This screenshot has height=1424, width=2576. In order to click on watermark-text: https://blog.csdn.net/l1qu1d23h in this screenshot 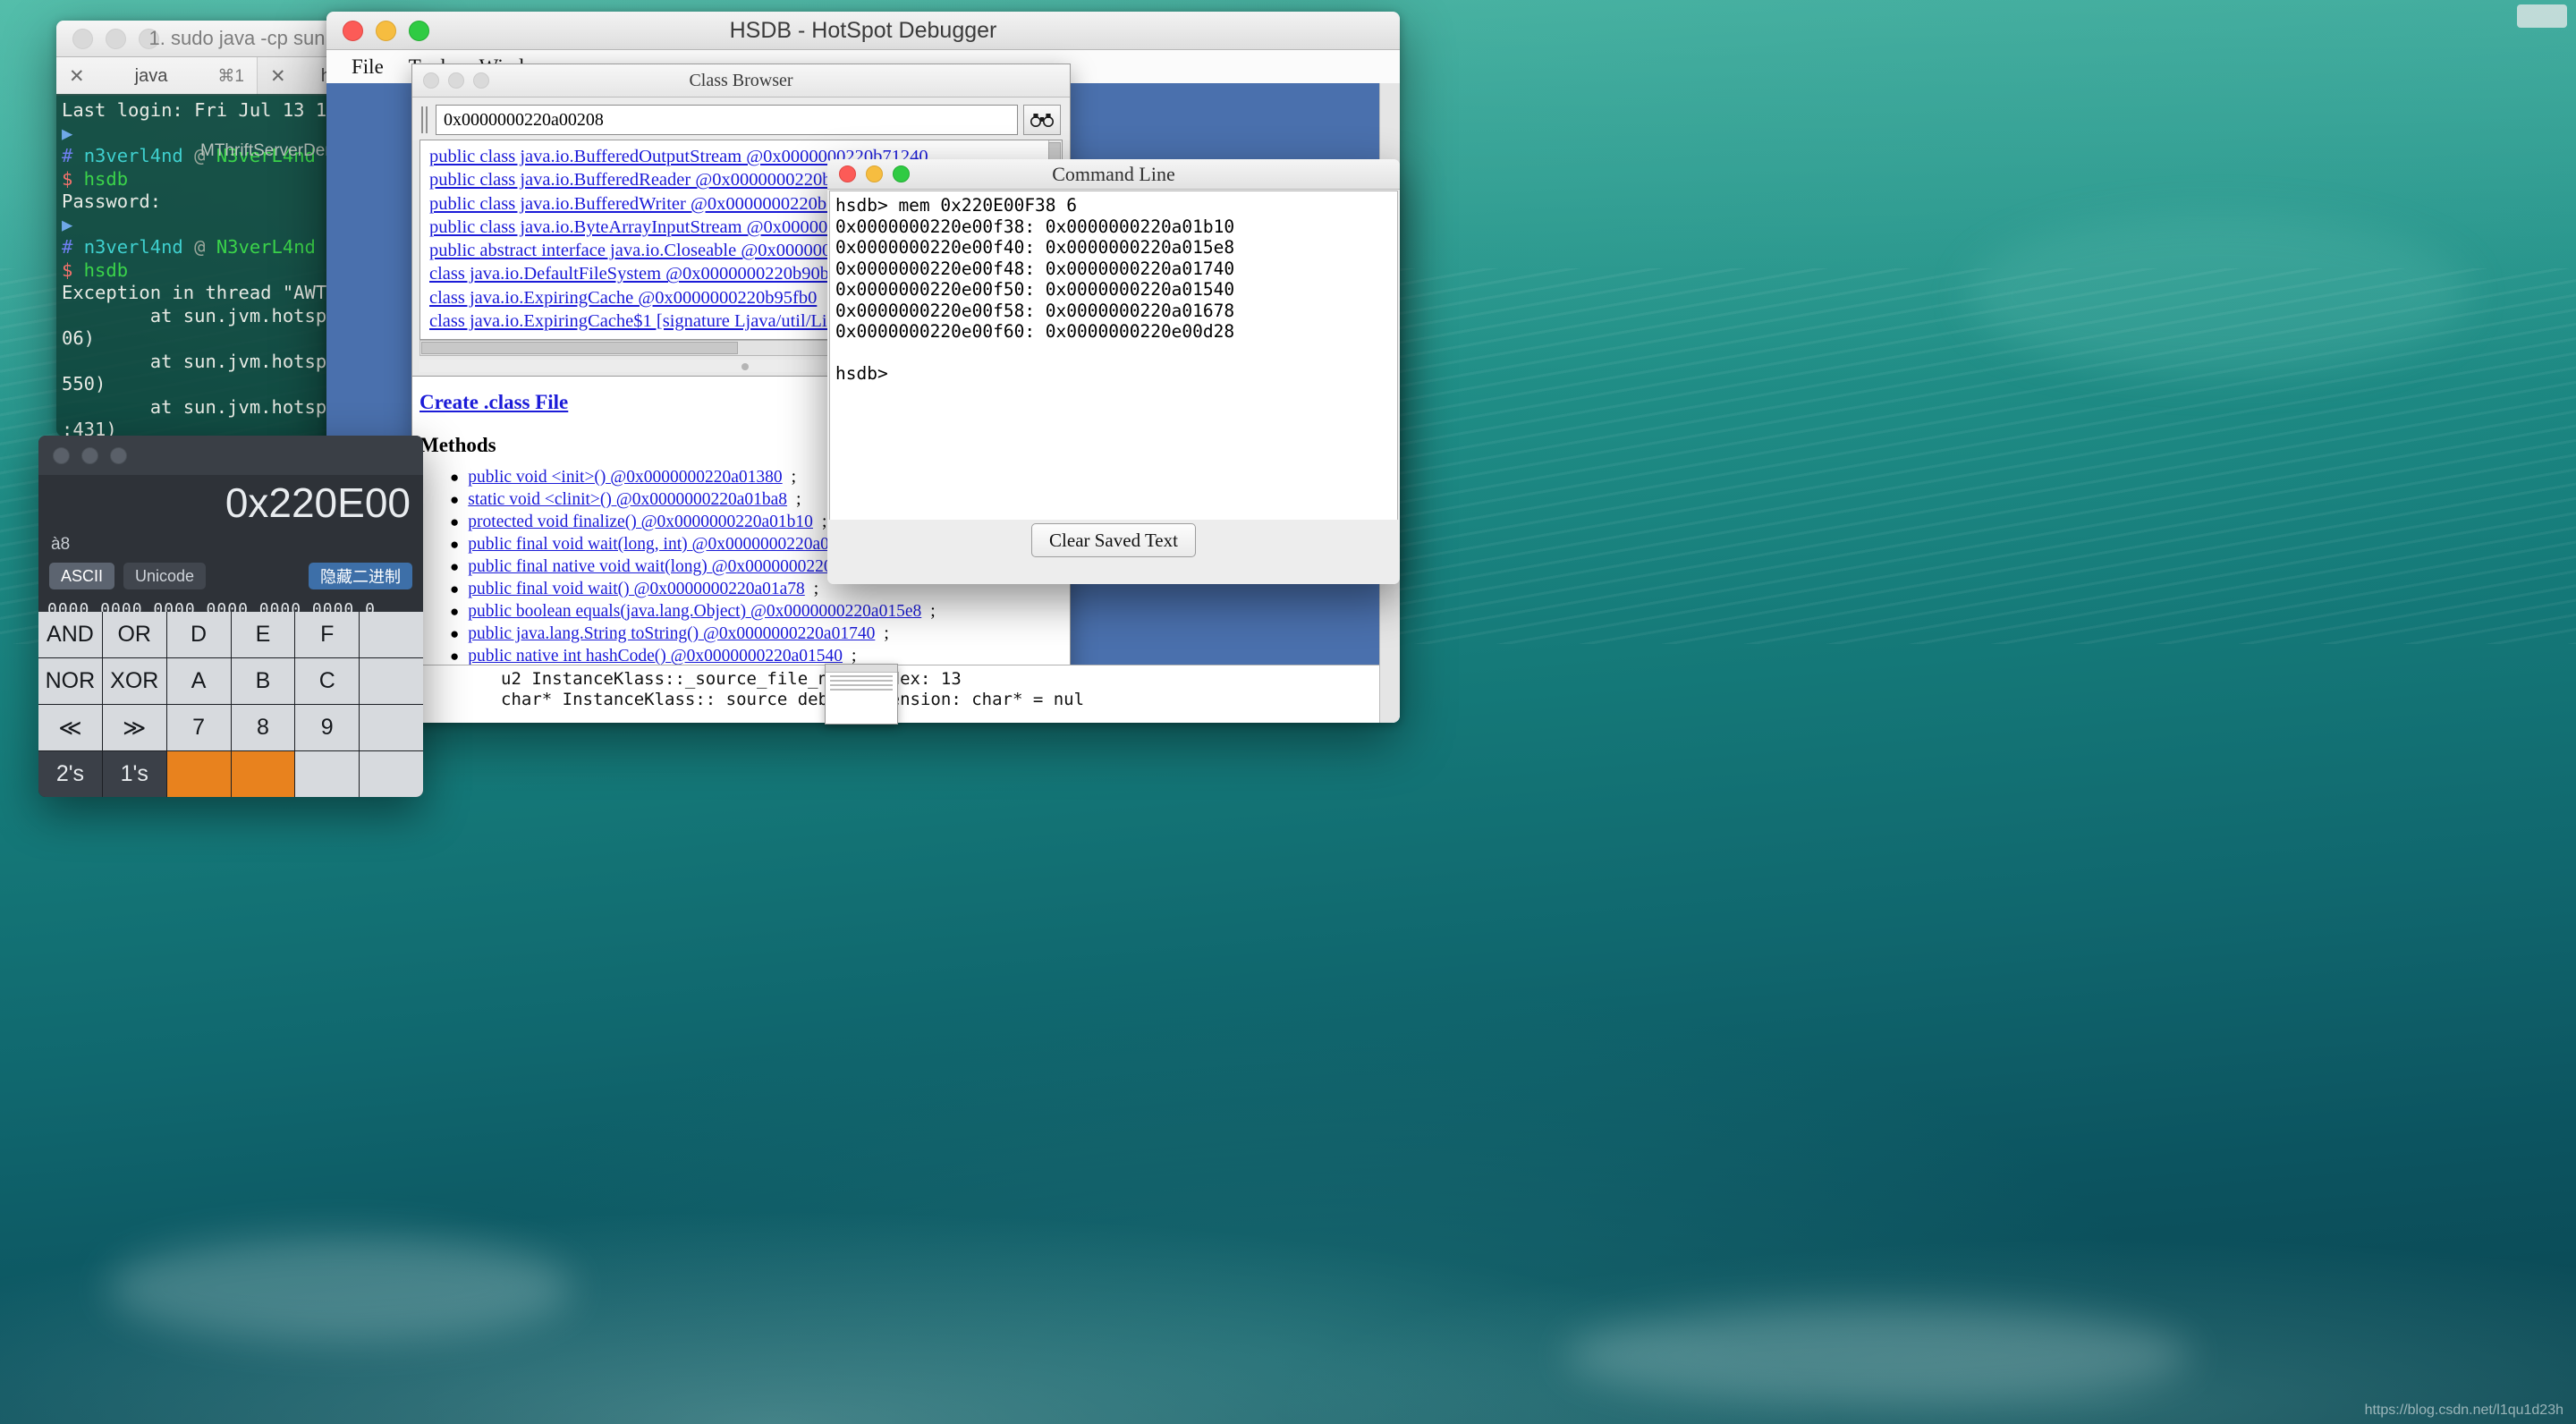, I will do `click(2463, 1410)`.